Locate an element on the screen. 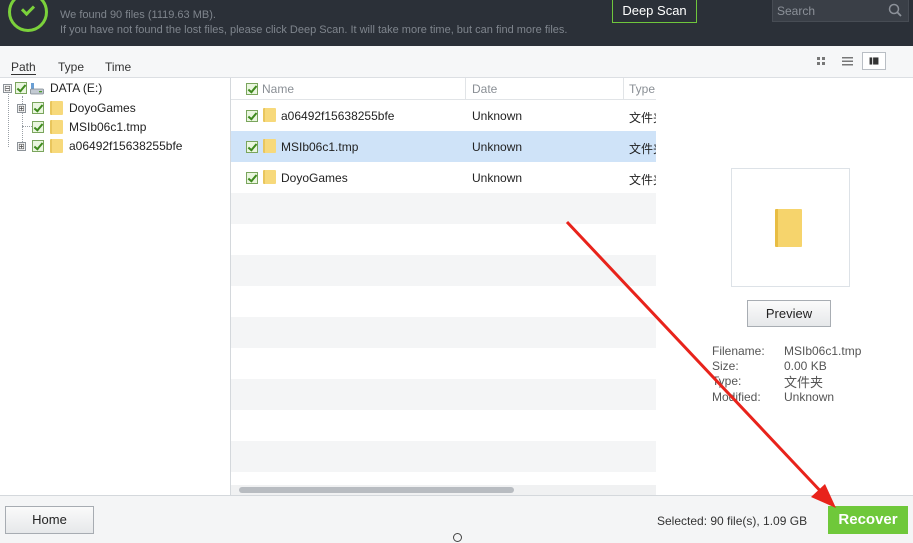  list-header: Name Date Type is located at coordinates (443, 89).